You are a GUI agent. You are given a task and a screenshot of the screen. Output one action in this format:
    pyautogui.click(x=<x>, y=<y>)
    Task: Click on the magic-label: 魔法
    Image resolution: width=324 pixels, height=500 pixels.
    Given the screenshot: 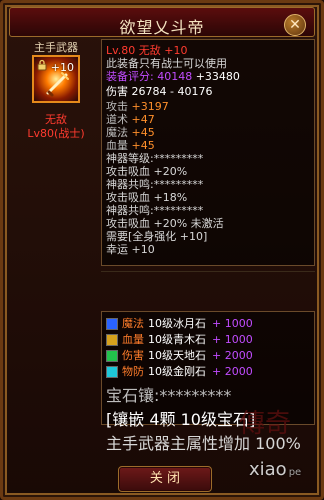 What is the action you would take?
    pyautogui.click(x=117, y=132)
    